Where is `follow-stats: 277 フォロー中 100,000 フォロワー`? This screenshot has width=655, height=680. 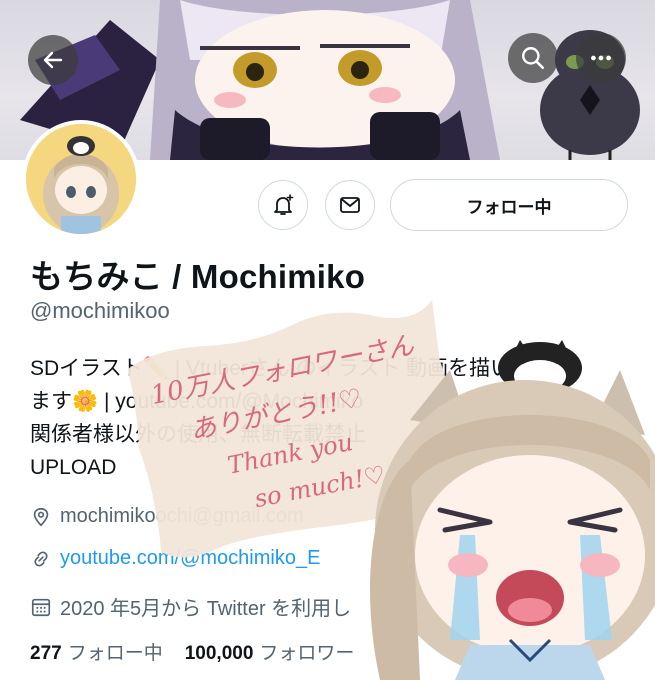 follow-stats: 277 フォロー中 100,000 フォロワー is located at coordinates (192, 651).